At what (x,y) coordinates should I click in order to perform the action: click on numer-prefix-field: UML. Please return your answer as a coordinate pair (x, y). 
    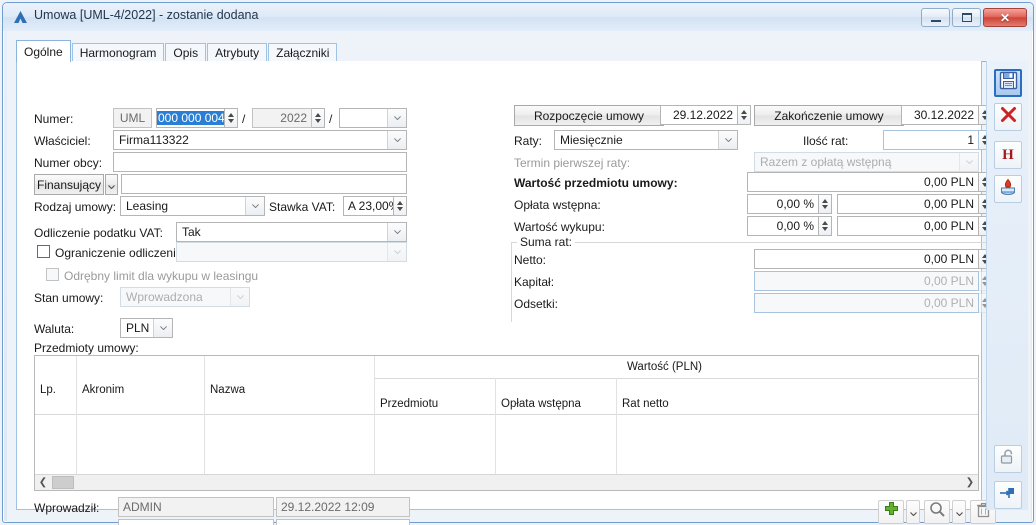
    Looking at the image, I should click on (132, 118).